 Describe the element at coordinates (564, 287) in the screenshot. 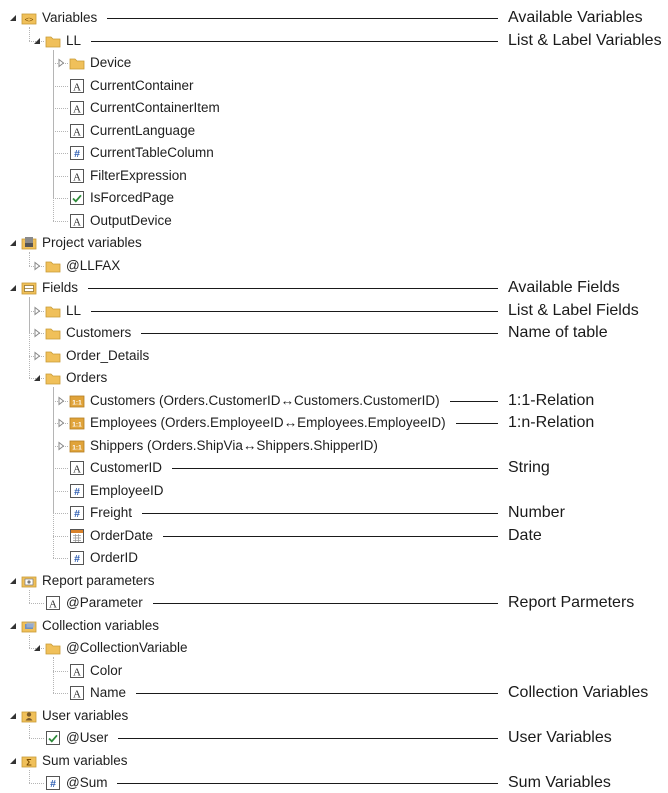

I see `callout-label: Available Fields` at that location.